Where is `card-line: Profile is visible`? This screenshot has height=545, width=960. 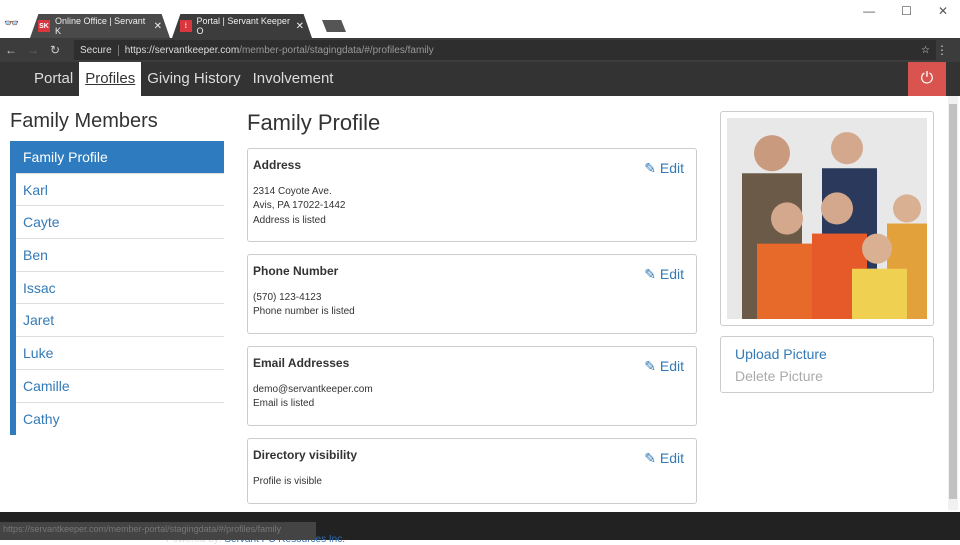 card-line: Profile is visible is located at coordinates (287, 481).